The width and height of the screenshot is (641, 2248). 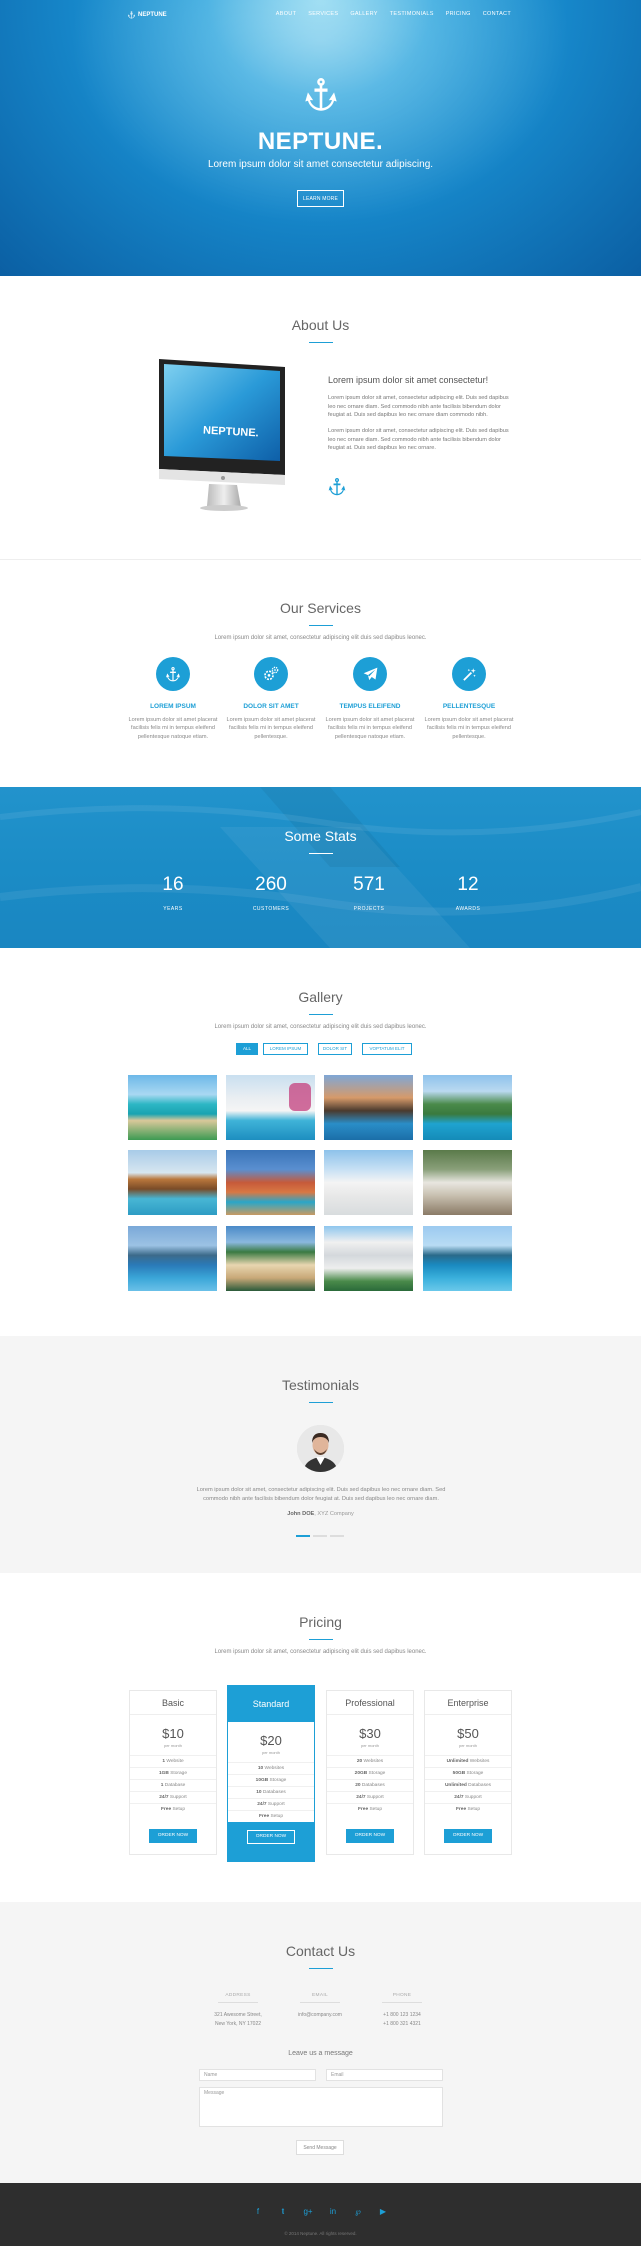 I want to click on plan-feature: 20GB Storage, so click(x=370, y=1772).